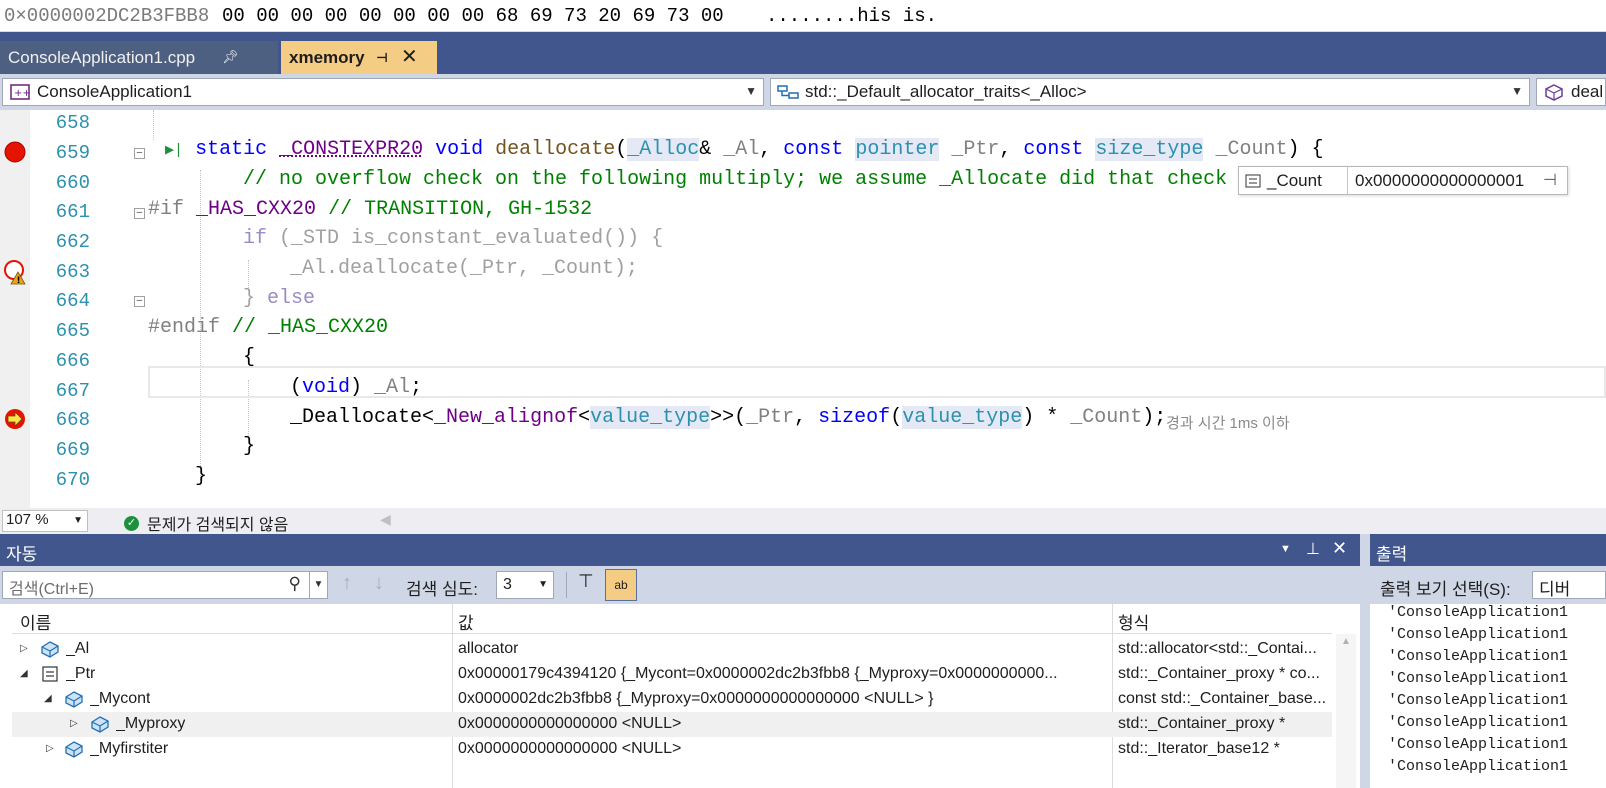 This screenshot has height=788, width=1606. What do you see at coordinates (201, 476) in the screenshot?
I see `code-line-670: }` at bounding box center [201, 476].